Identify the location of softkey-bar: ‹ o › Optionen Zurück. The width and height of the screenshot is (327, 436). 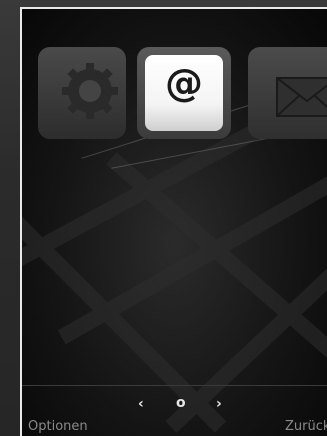
(174, 410).